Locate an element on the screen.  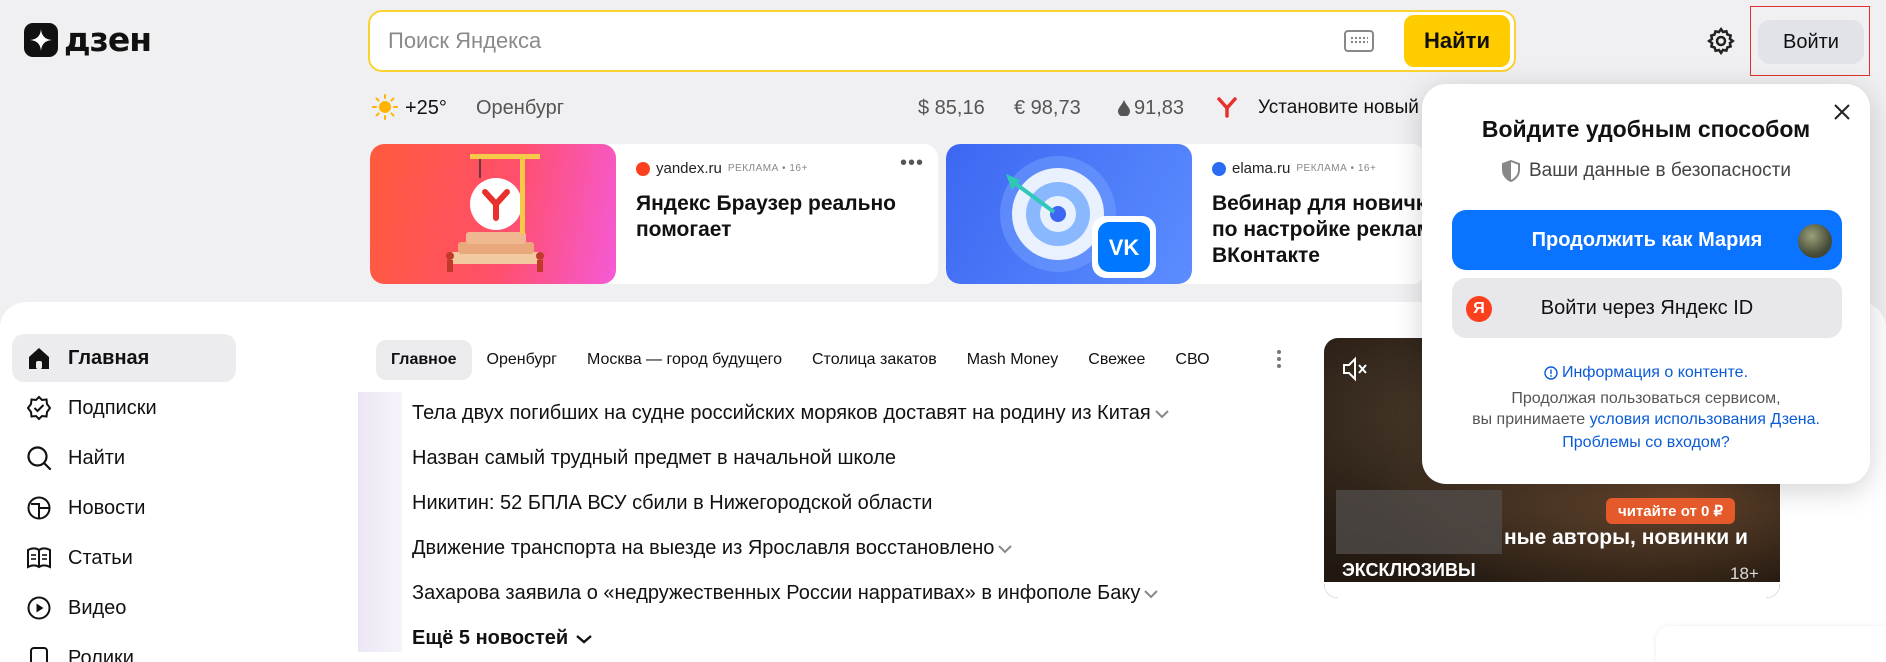
age-rating: 18+ is located at coordinates (1744, 573).